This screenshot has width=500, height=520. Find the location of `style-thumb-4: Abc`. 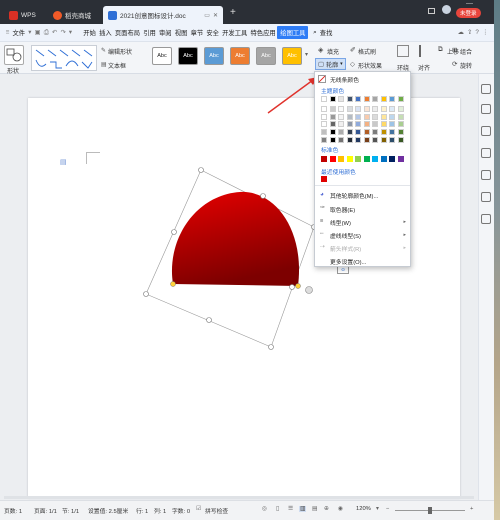

style-thumb-4: Abc is located at coordinates (240, 56).